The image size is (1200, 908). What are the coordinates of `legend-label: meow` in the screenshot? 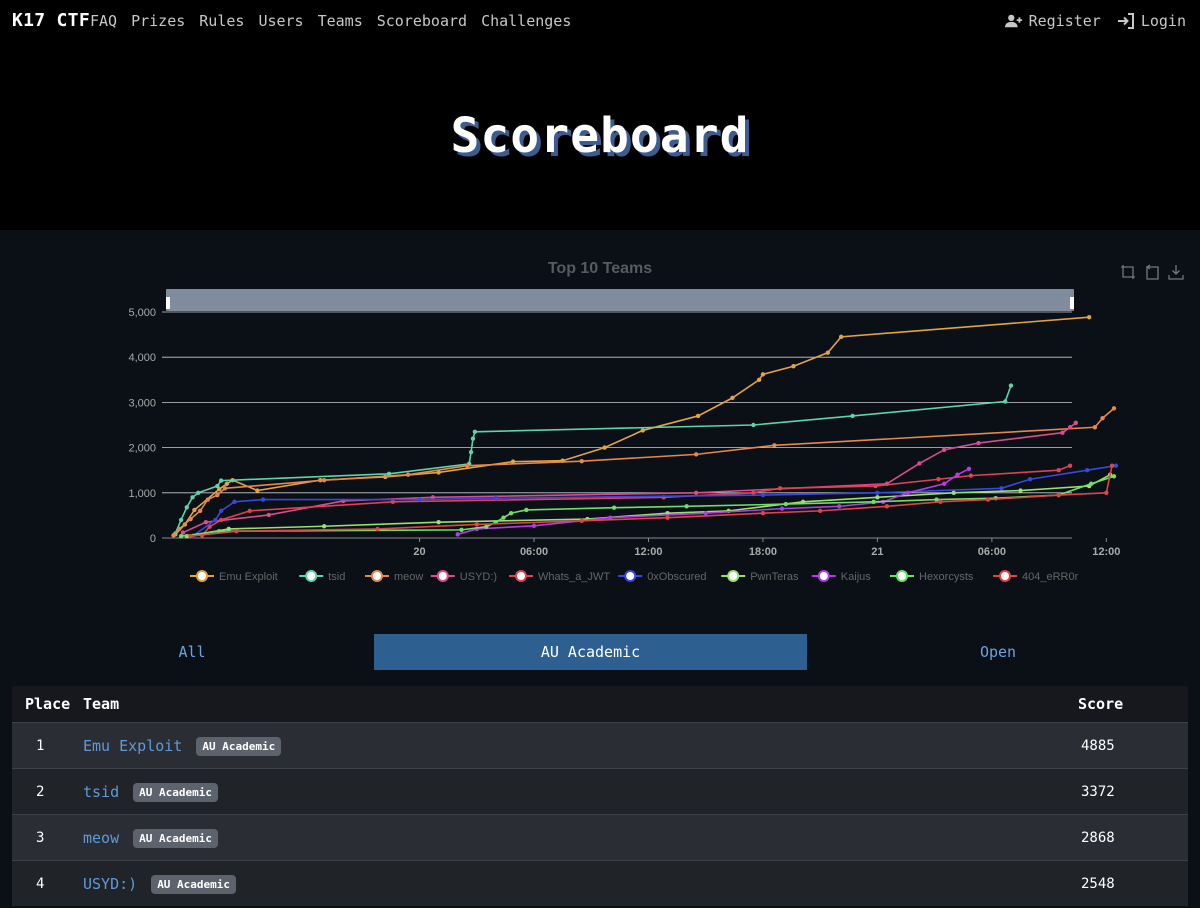 It's located at (408, 577).